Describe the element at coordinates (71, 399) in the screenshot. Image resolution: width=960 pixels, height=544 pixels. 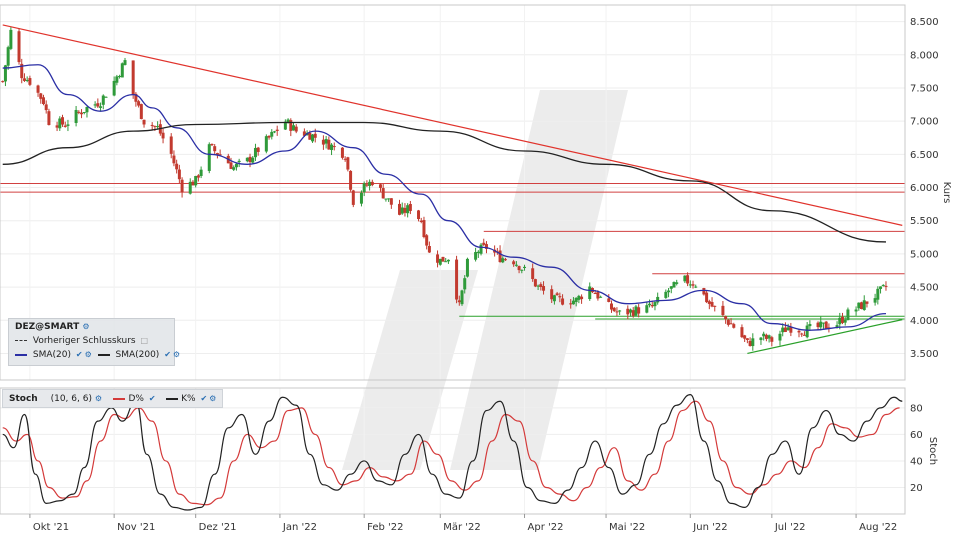
I see `stoch-params: (10, 6, 6)` at that location.